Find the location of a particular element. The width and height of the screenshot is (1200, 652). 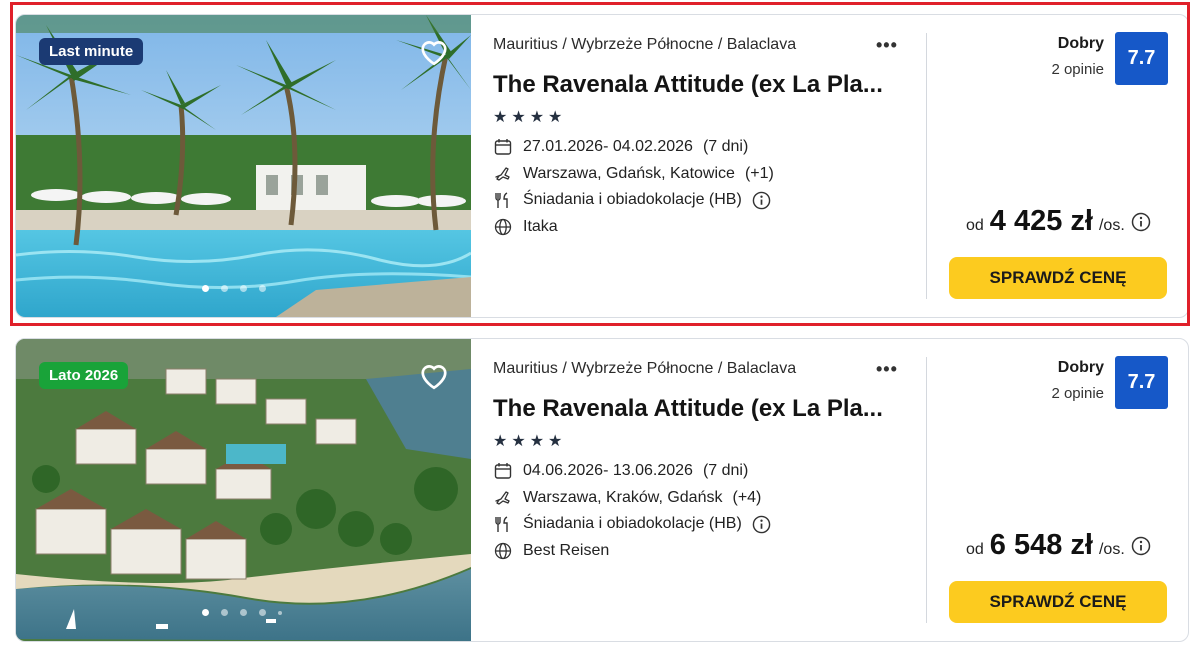

operator-row: Itaka is located at coordinates (525, 227).